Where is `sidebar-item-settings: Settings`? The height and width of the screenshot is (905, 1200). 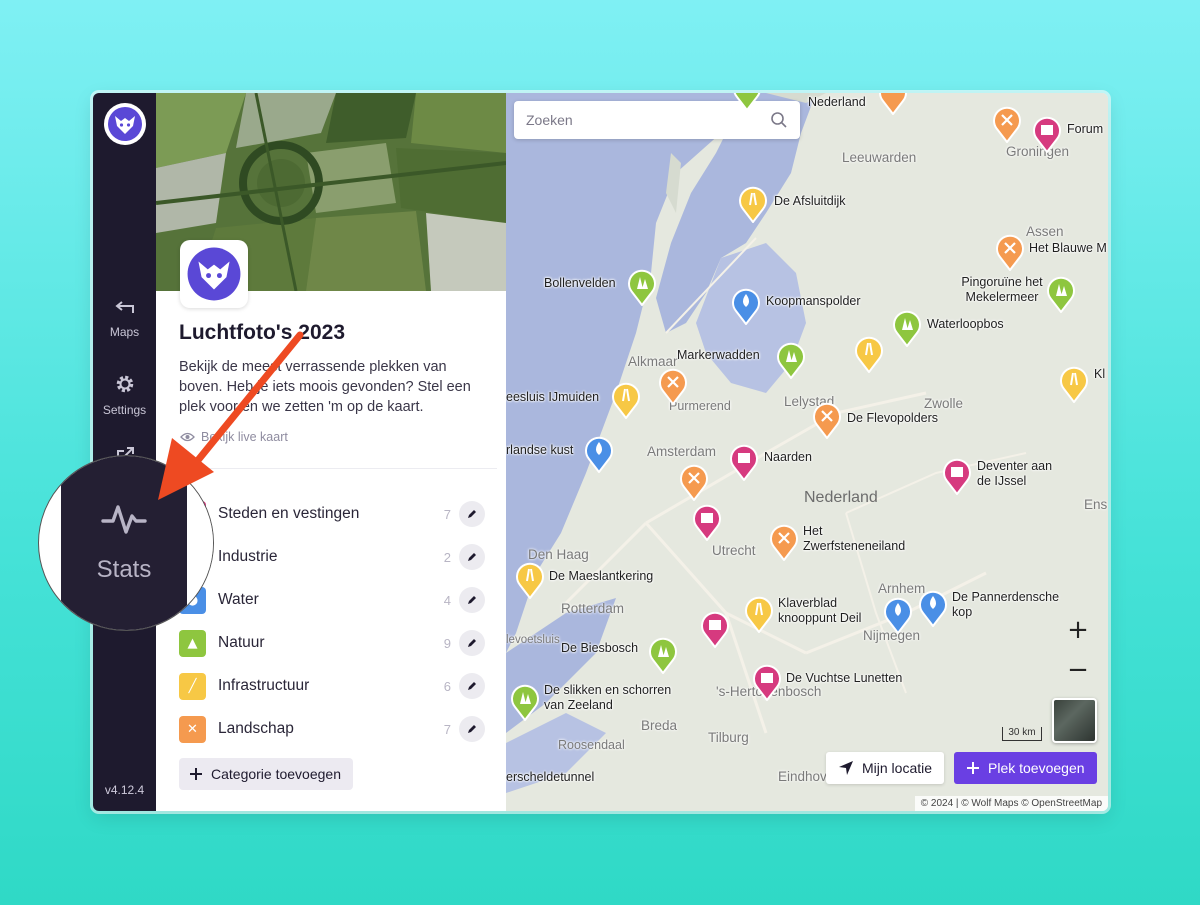
sidebar-item-settings: Settings is located at coordinates (124, 395).